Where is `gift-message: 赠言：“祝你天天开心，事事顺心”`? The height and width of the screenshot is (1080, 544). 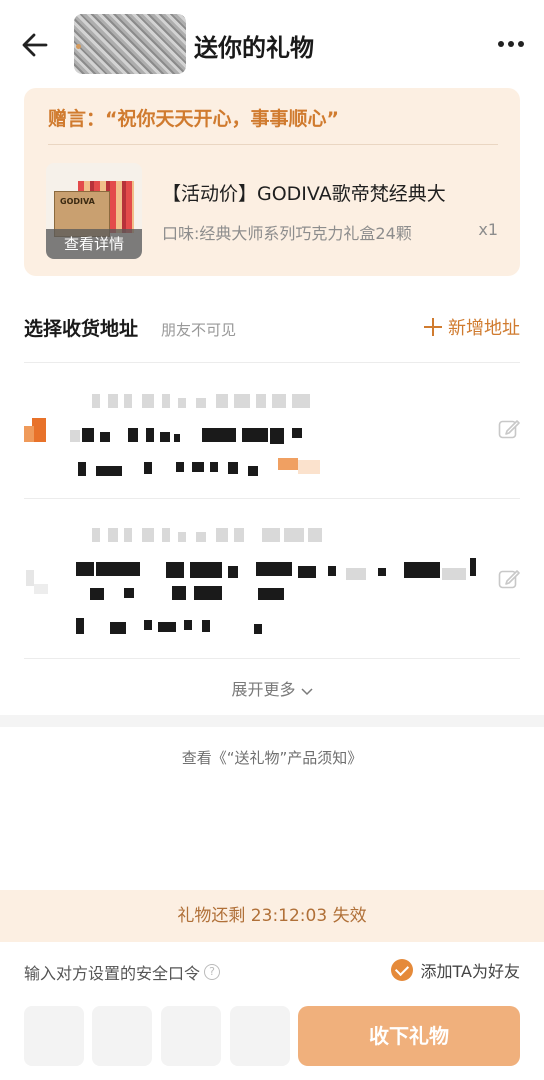
gift-message: 赠言：“祝你天天开心，事事顺心” is located at coordinates (193, 119).